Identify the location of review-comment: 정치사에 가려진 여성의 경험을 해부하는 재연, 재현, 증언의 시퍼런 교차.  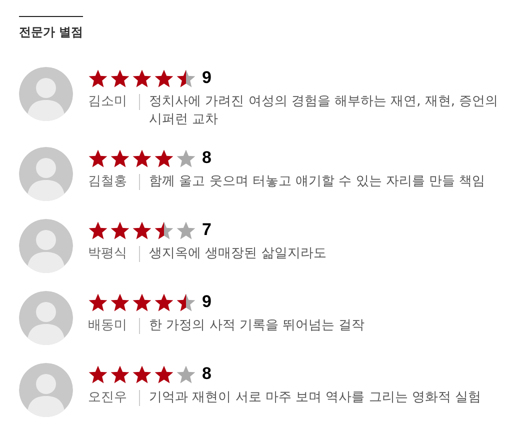
(324, 111).